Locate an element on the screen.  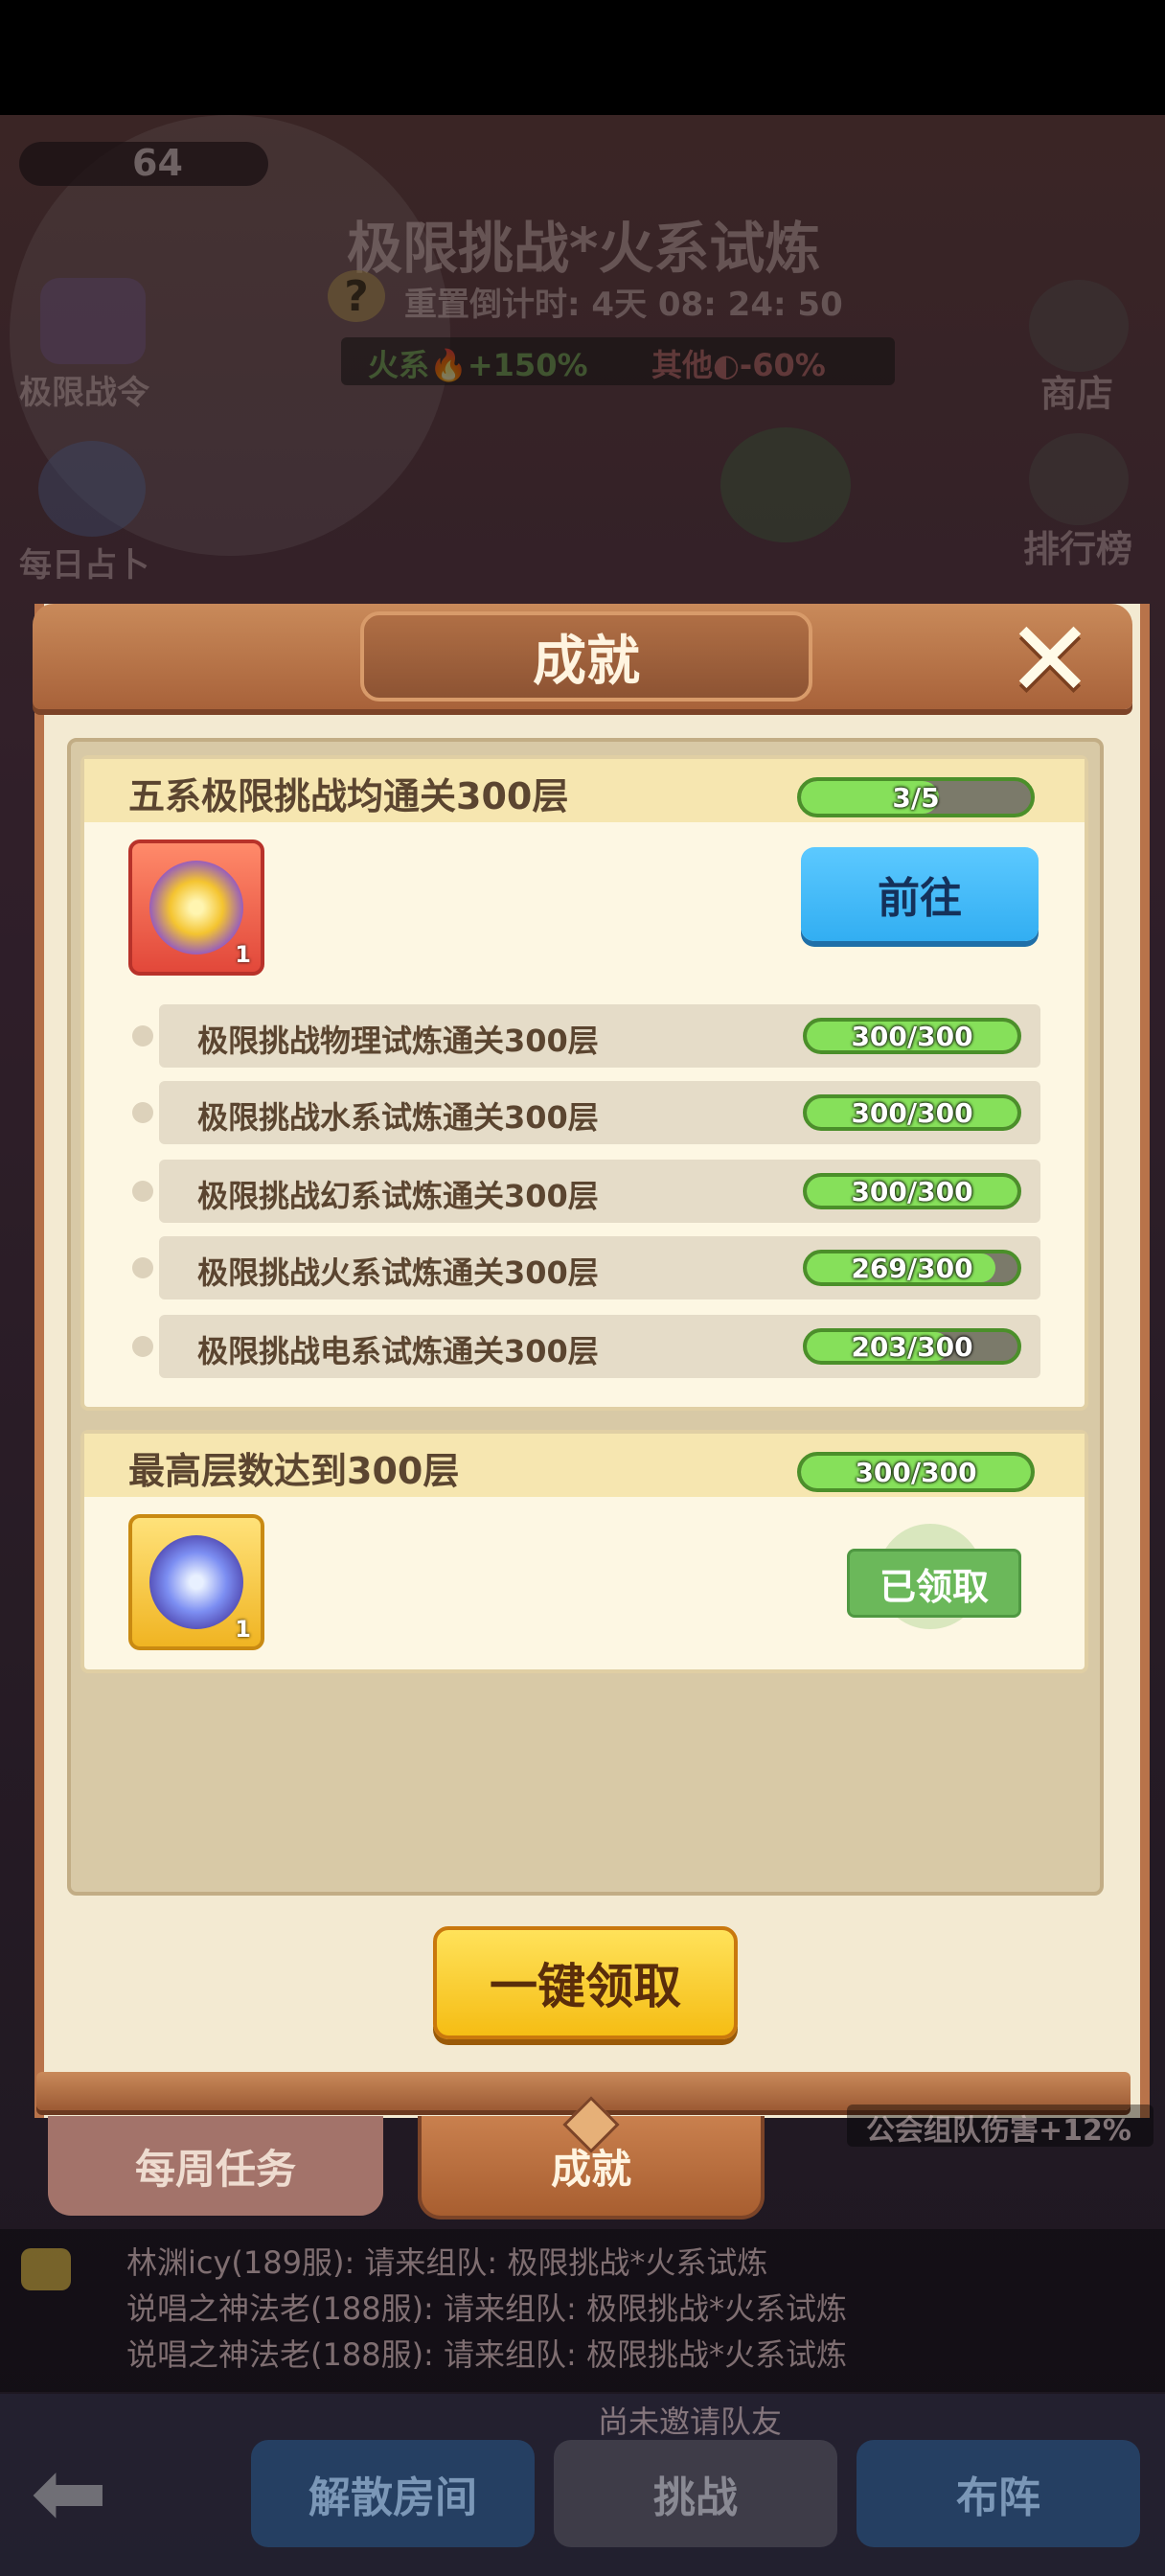
chat-line: 林渊icy(189服): 请来组队: 极限挑战*火系试炼 is located at coordinates (447, 2262).